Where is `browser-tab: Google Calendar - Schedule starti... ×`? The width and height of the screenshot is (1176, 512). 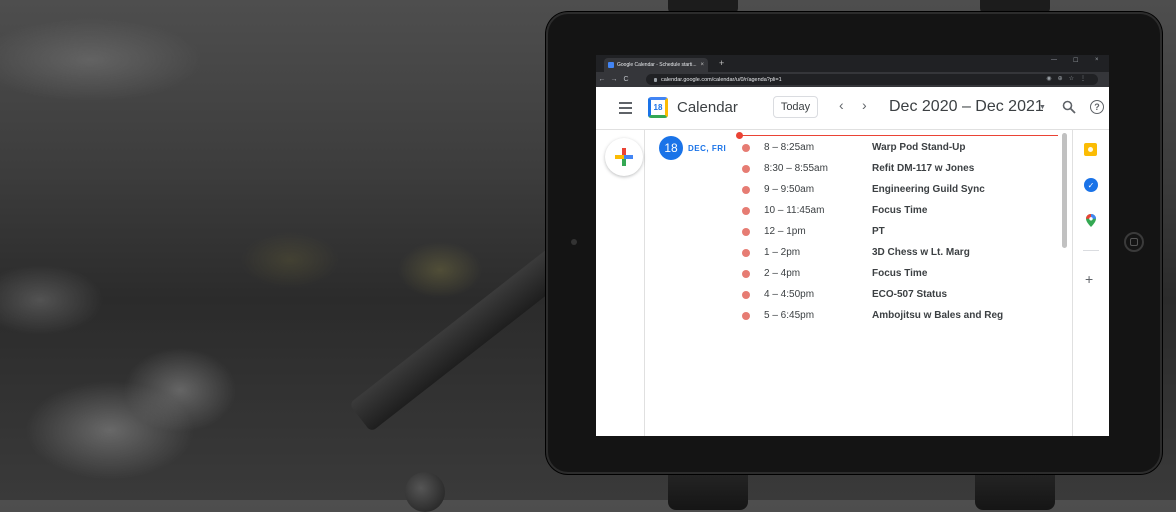
browser-tab: Google Calendar - Schedule starti... × is located at coordinates (656, 65).